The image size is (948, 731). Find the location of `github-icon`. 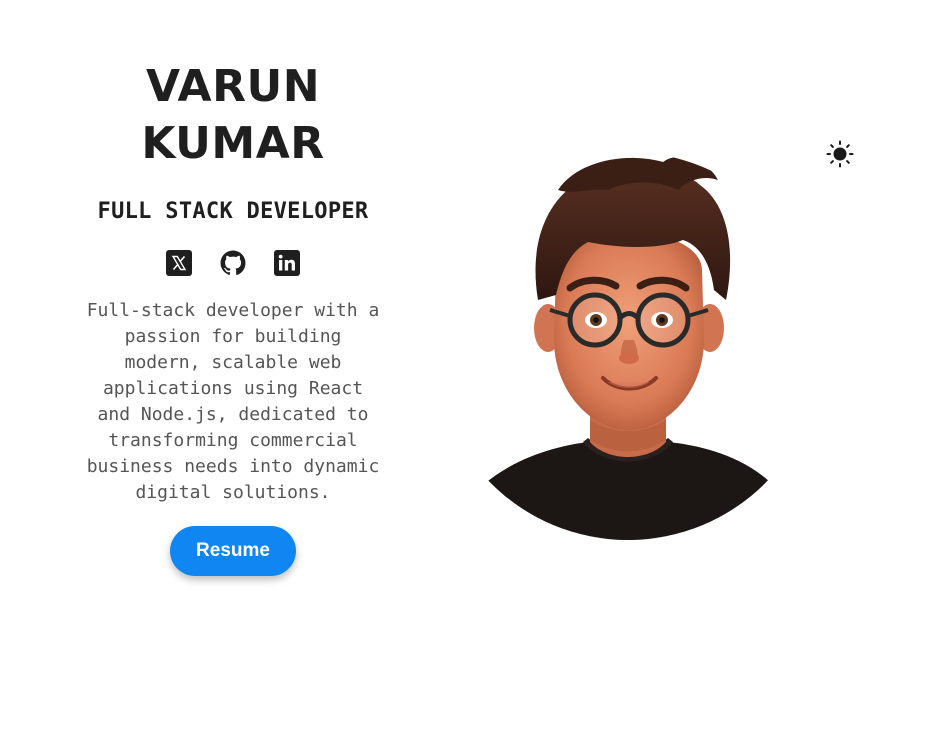

github-icon is located at coordinates (233, 263).